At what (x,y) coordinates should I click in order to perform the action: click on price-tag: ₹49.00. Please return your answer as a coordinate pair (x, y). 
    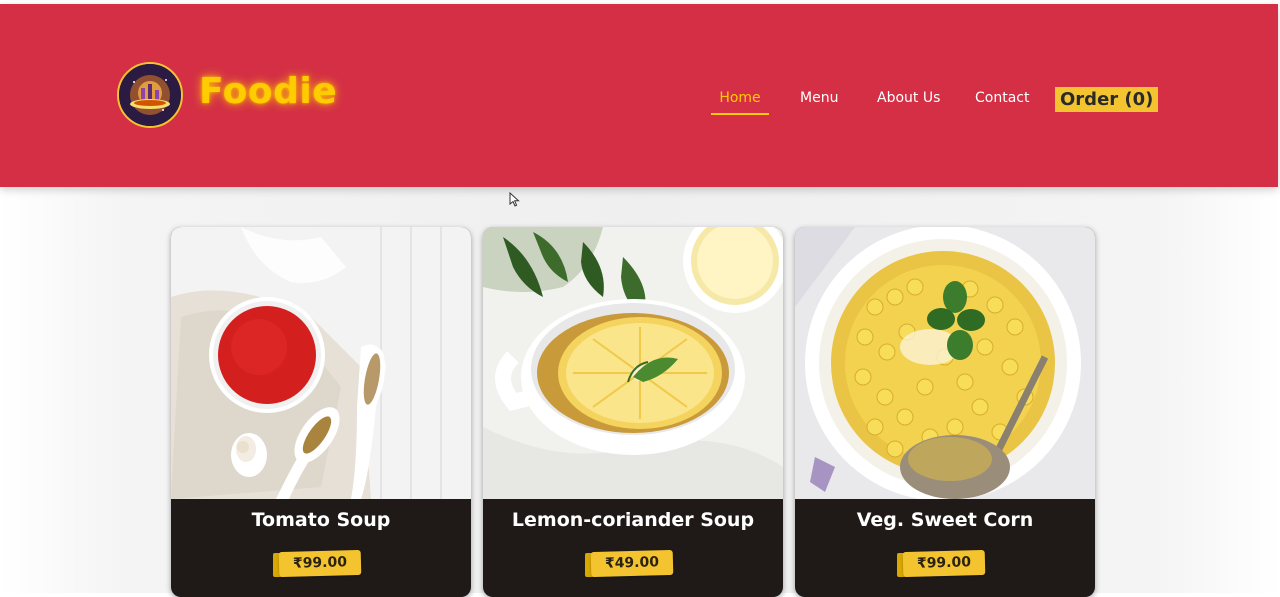
    Looking at the image, I should click on (629, 563).